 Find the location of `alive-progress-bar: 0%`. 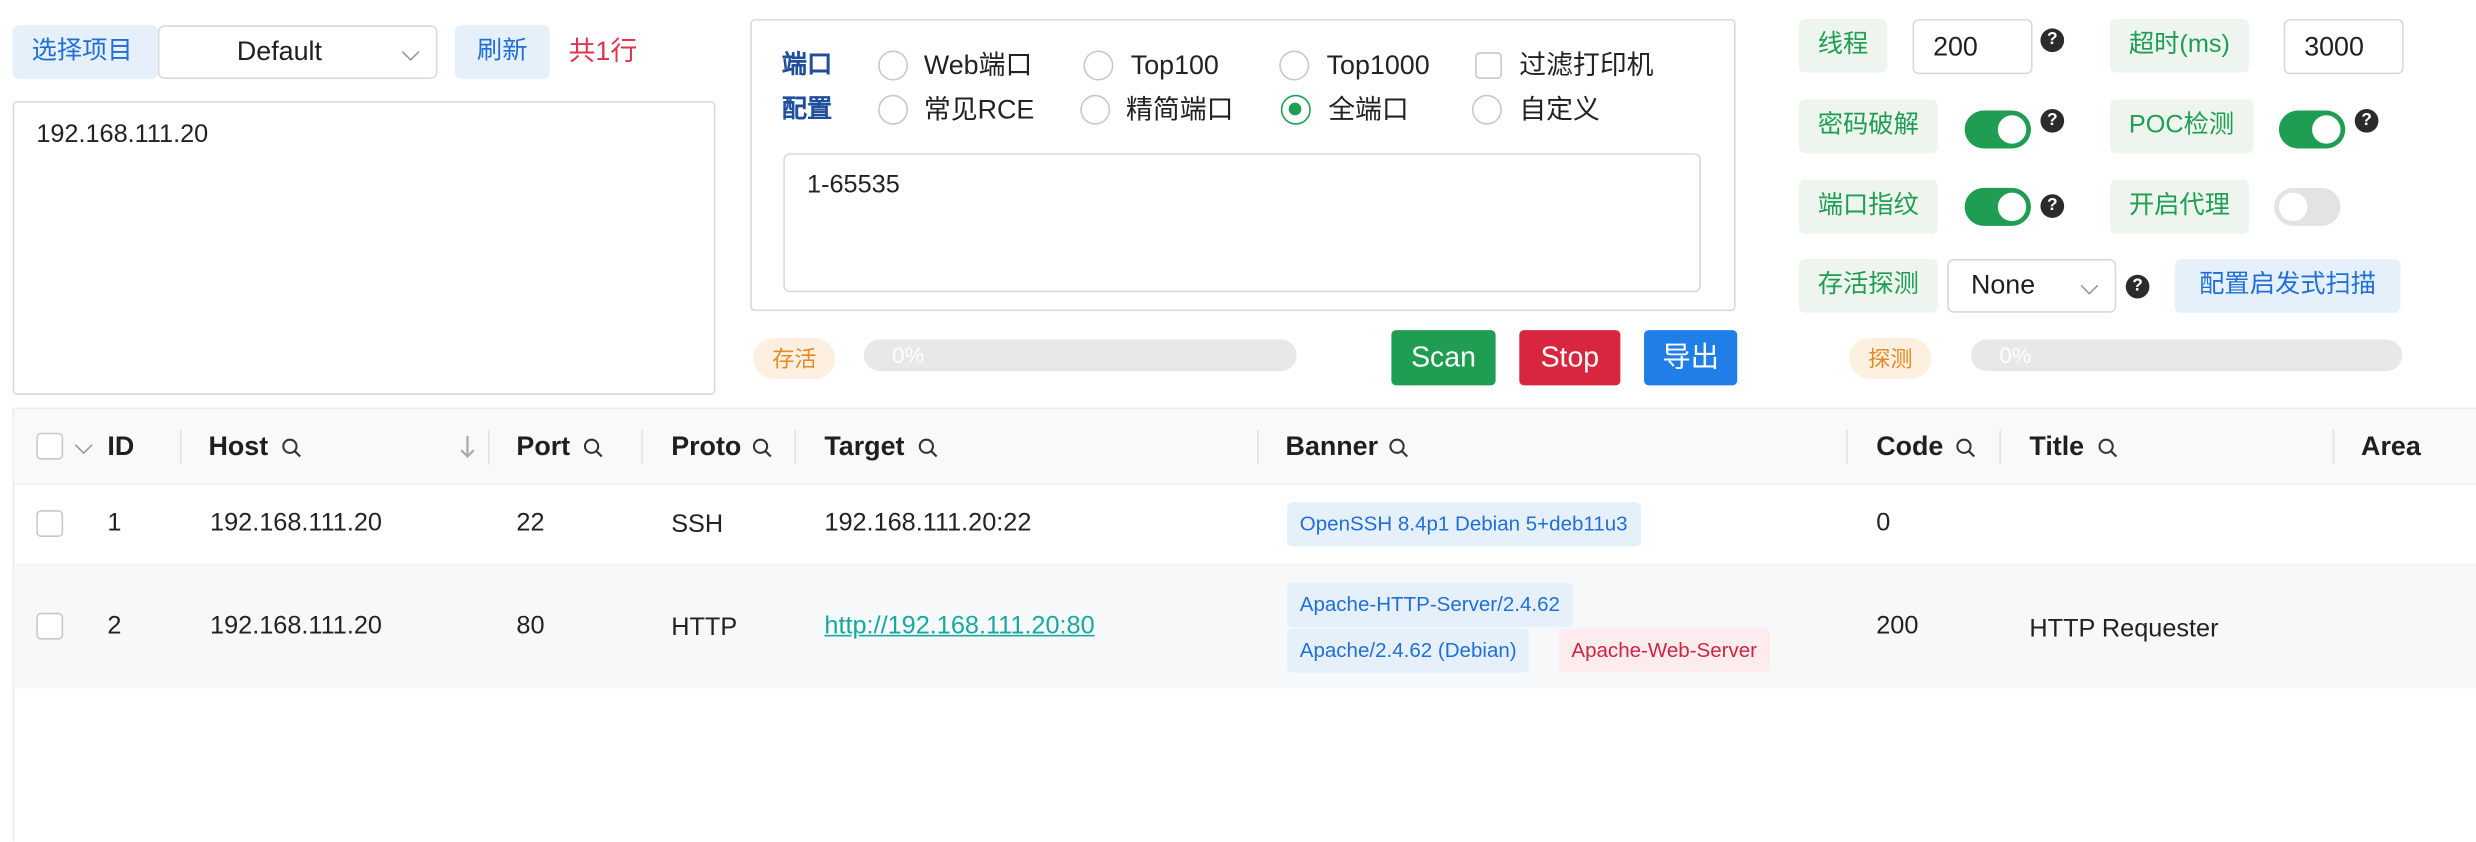

alive-progress-bar: 0% is located at coordinates (1080, 355).